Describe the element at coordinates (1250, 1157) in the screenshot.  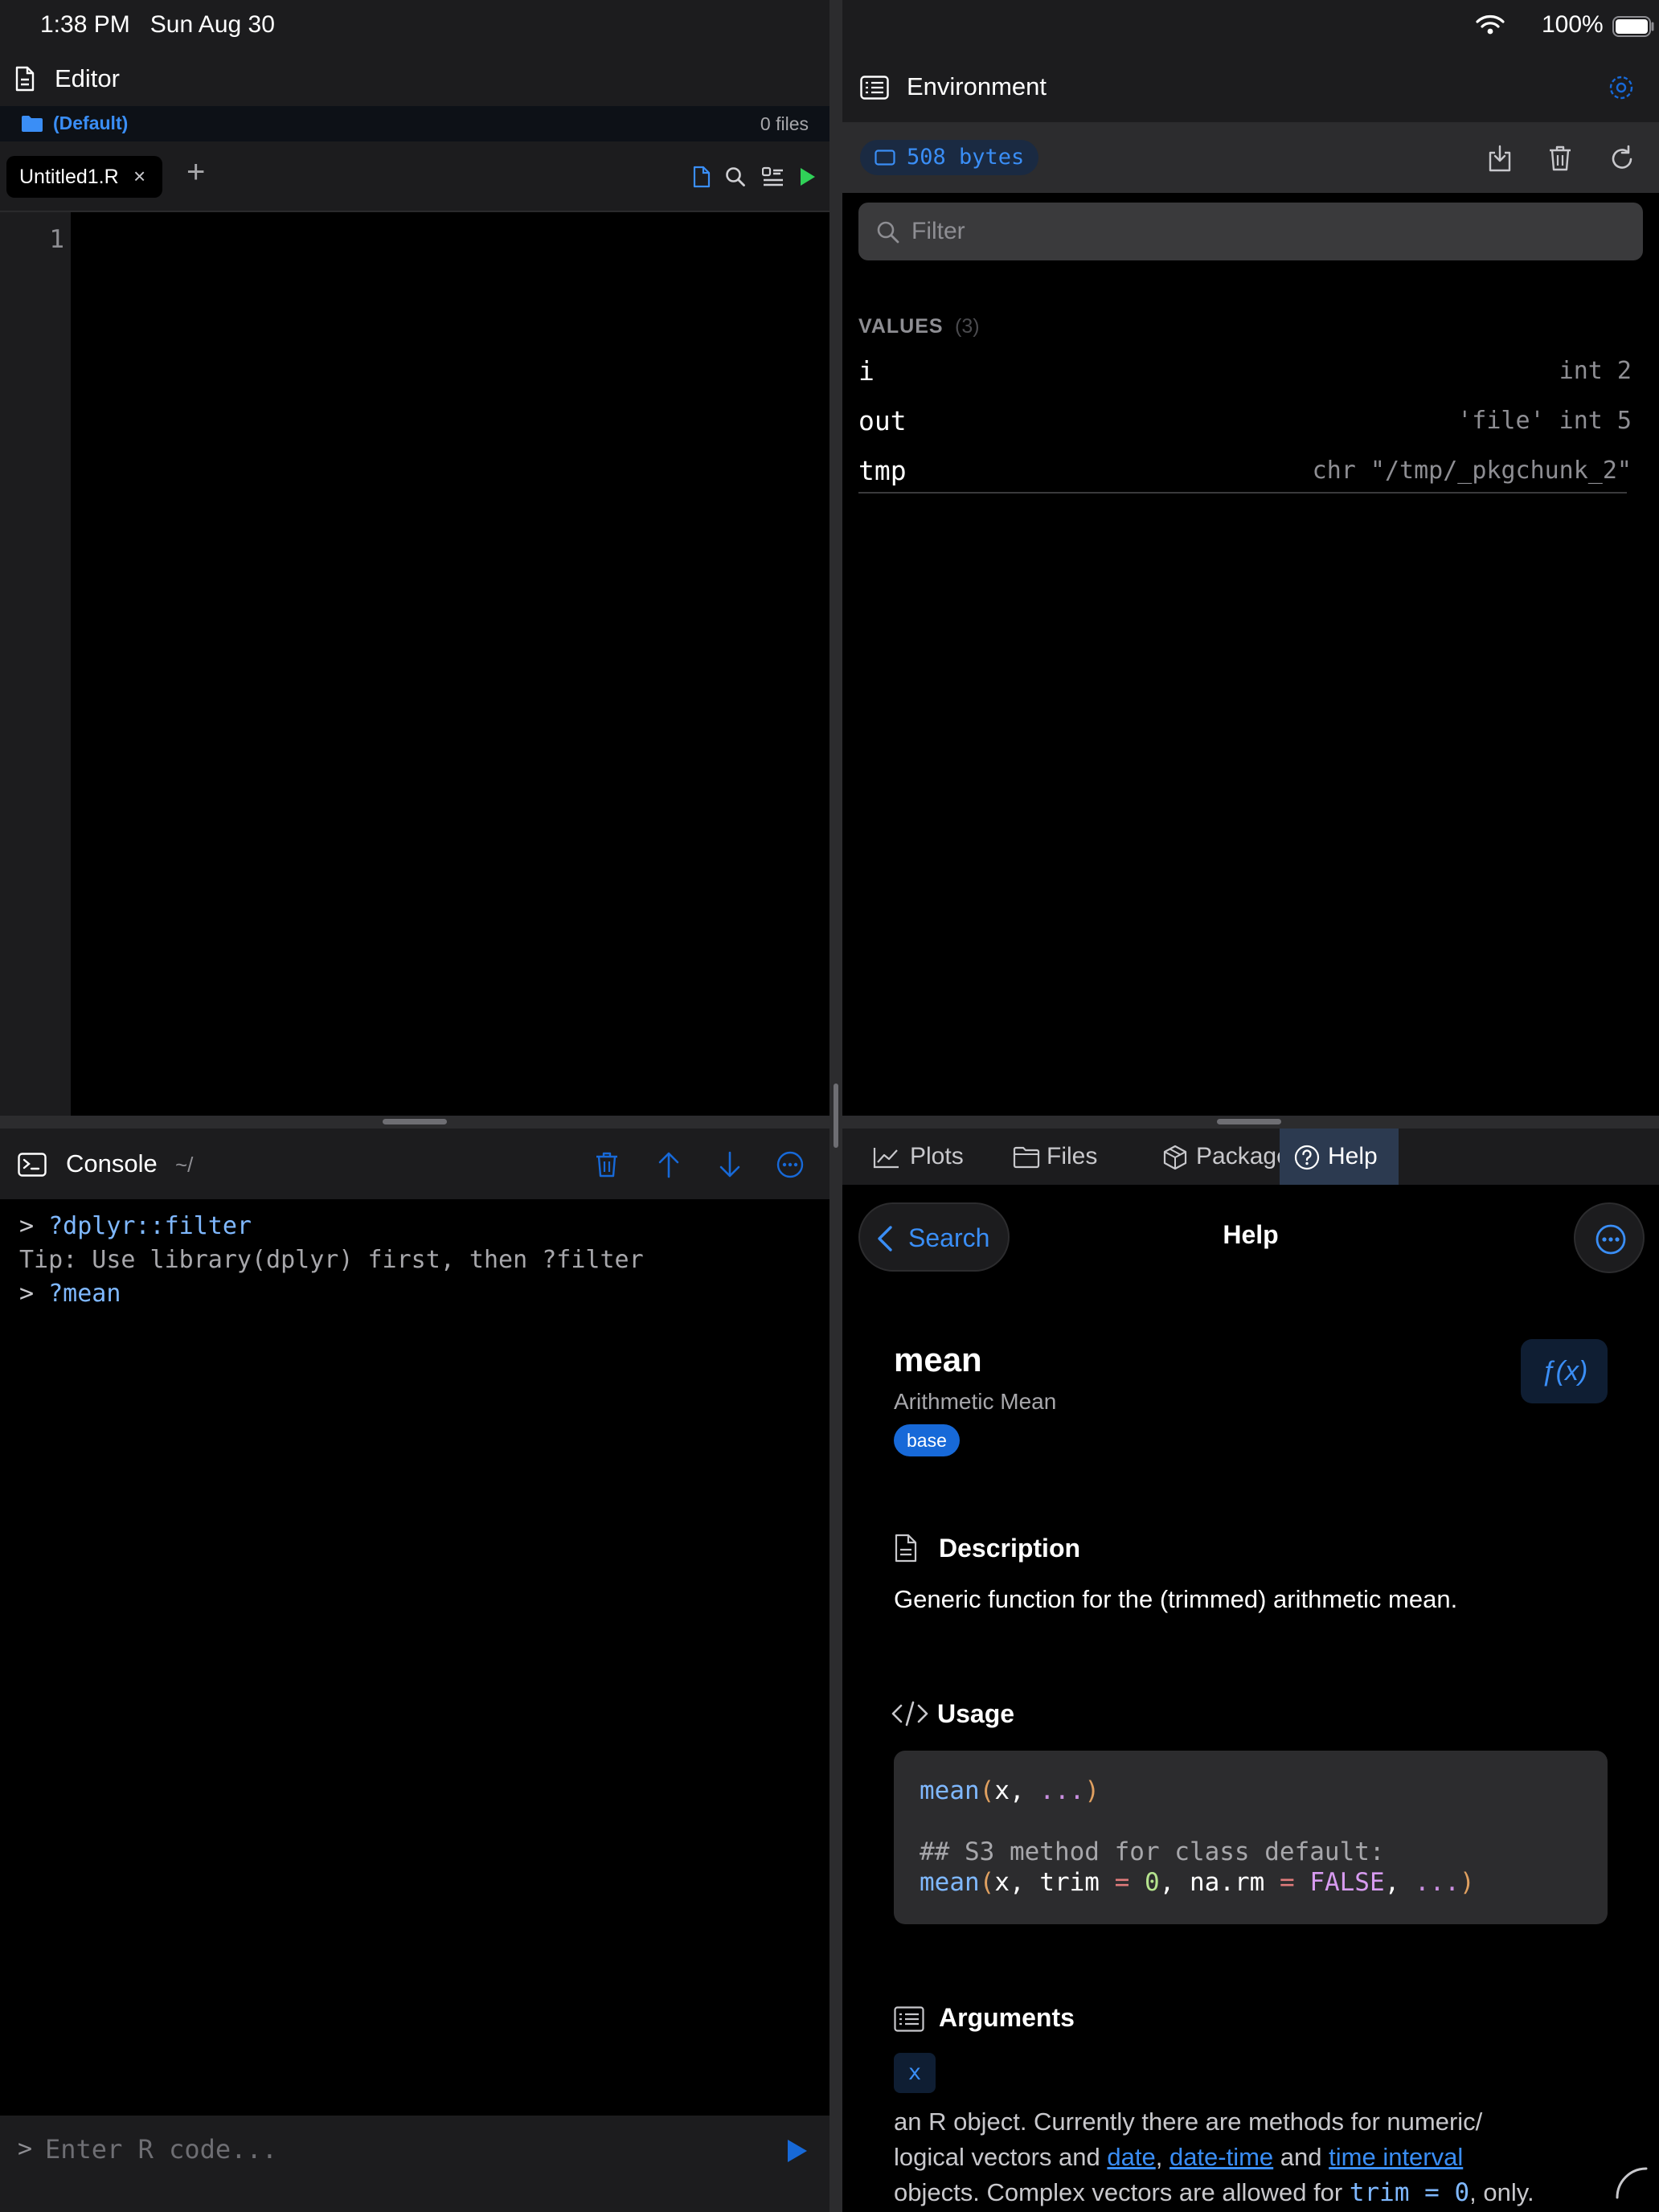
I see `tool-tab-bar: Plots Files Packages Help` at that location.